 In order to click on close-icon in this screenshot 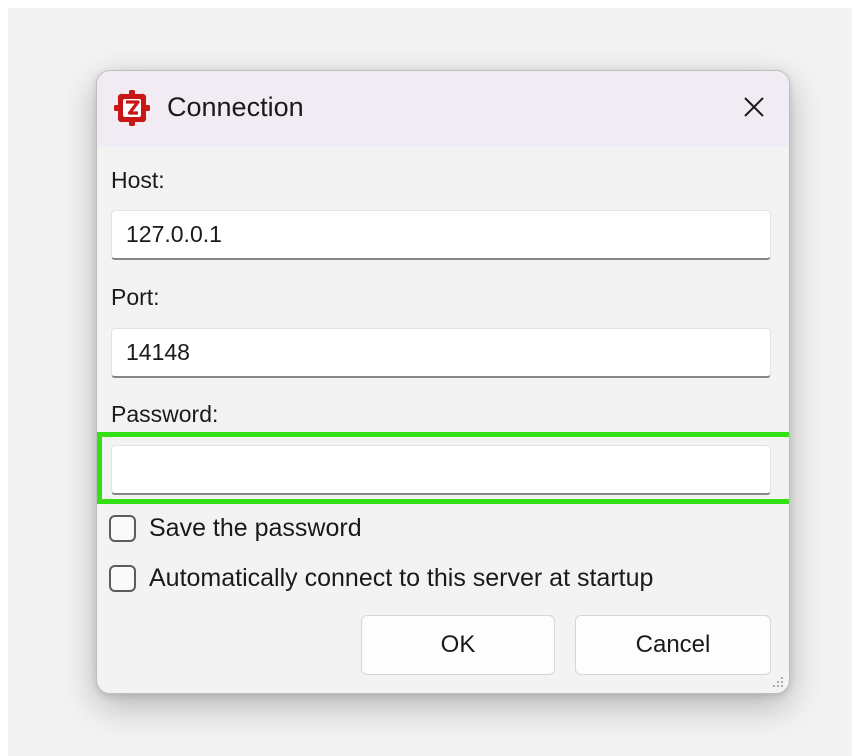, I will do `click(754, 109)`.